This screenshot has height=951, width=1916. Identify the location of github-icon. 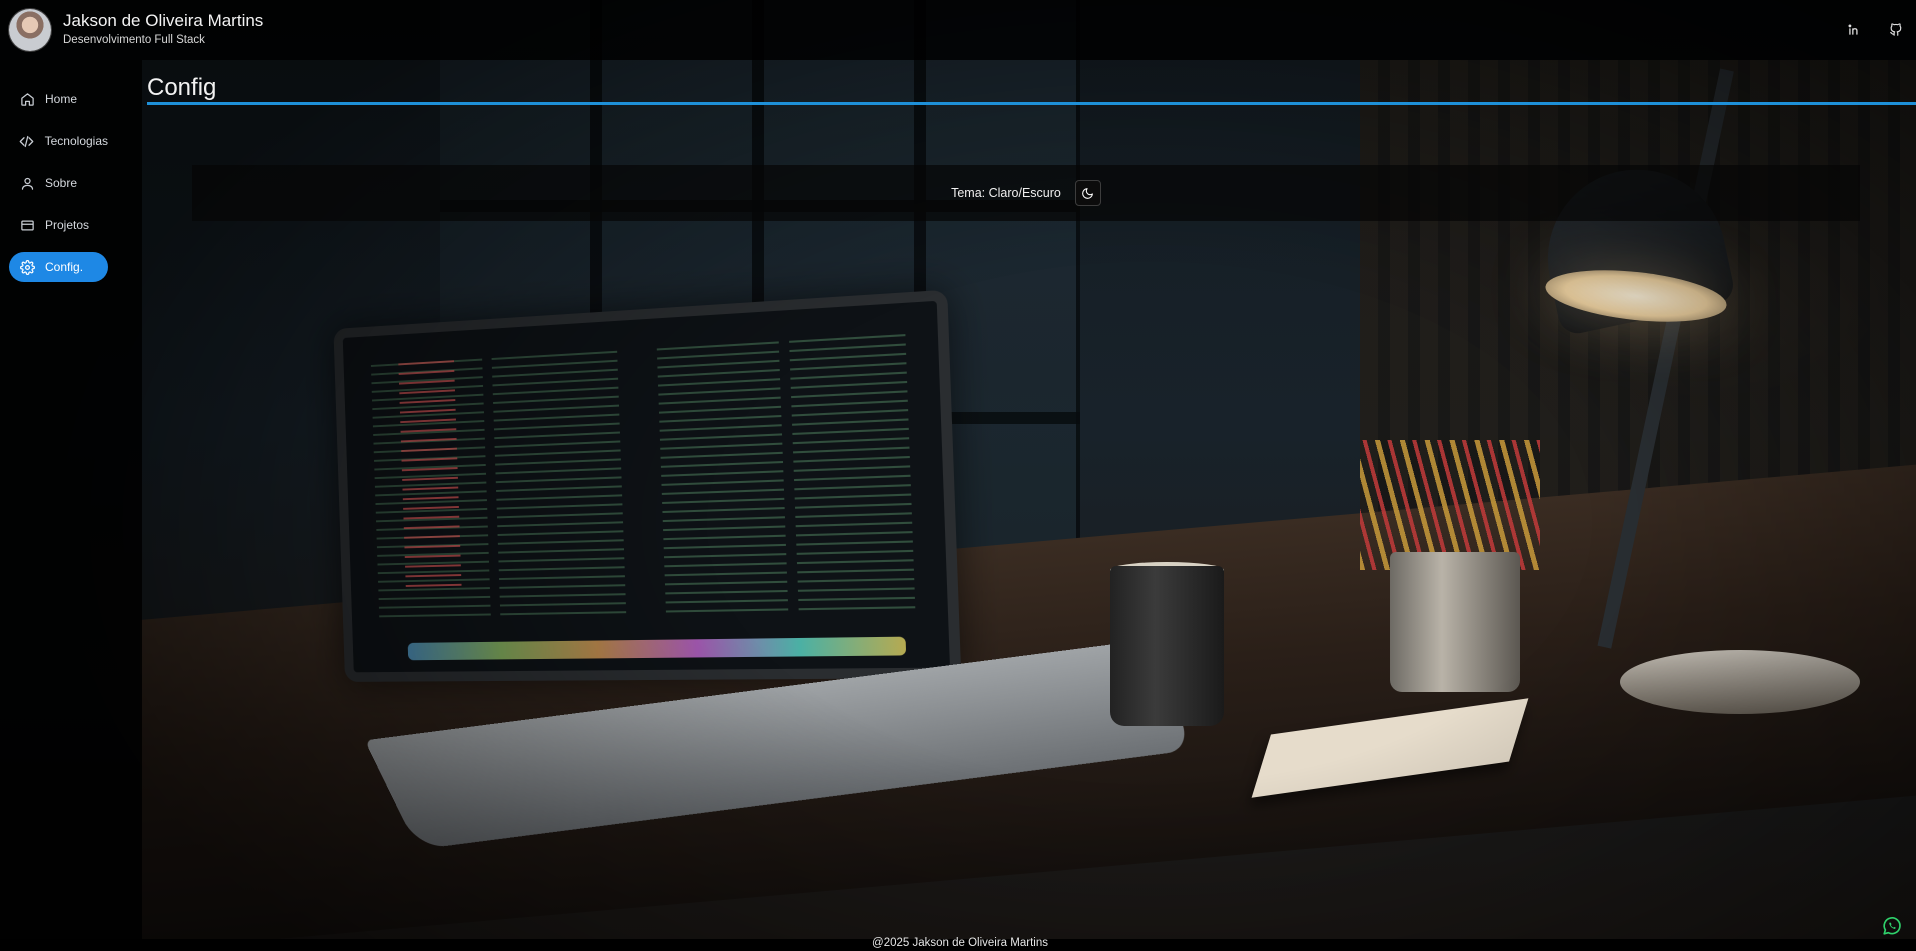
(1896, 30).